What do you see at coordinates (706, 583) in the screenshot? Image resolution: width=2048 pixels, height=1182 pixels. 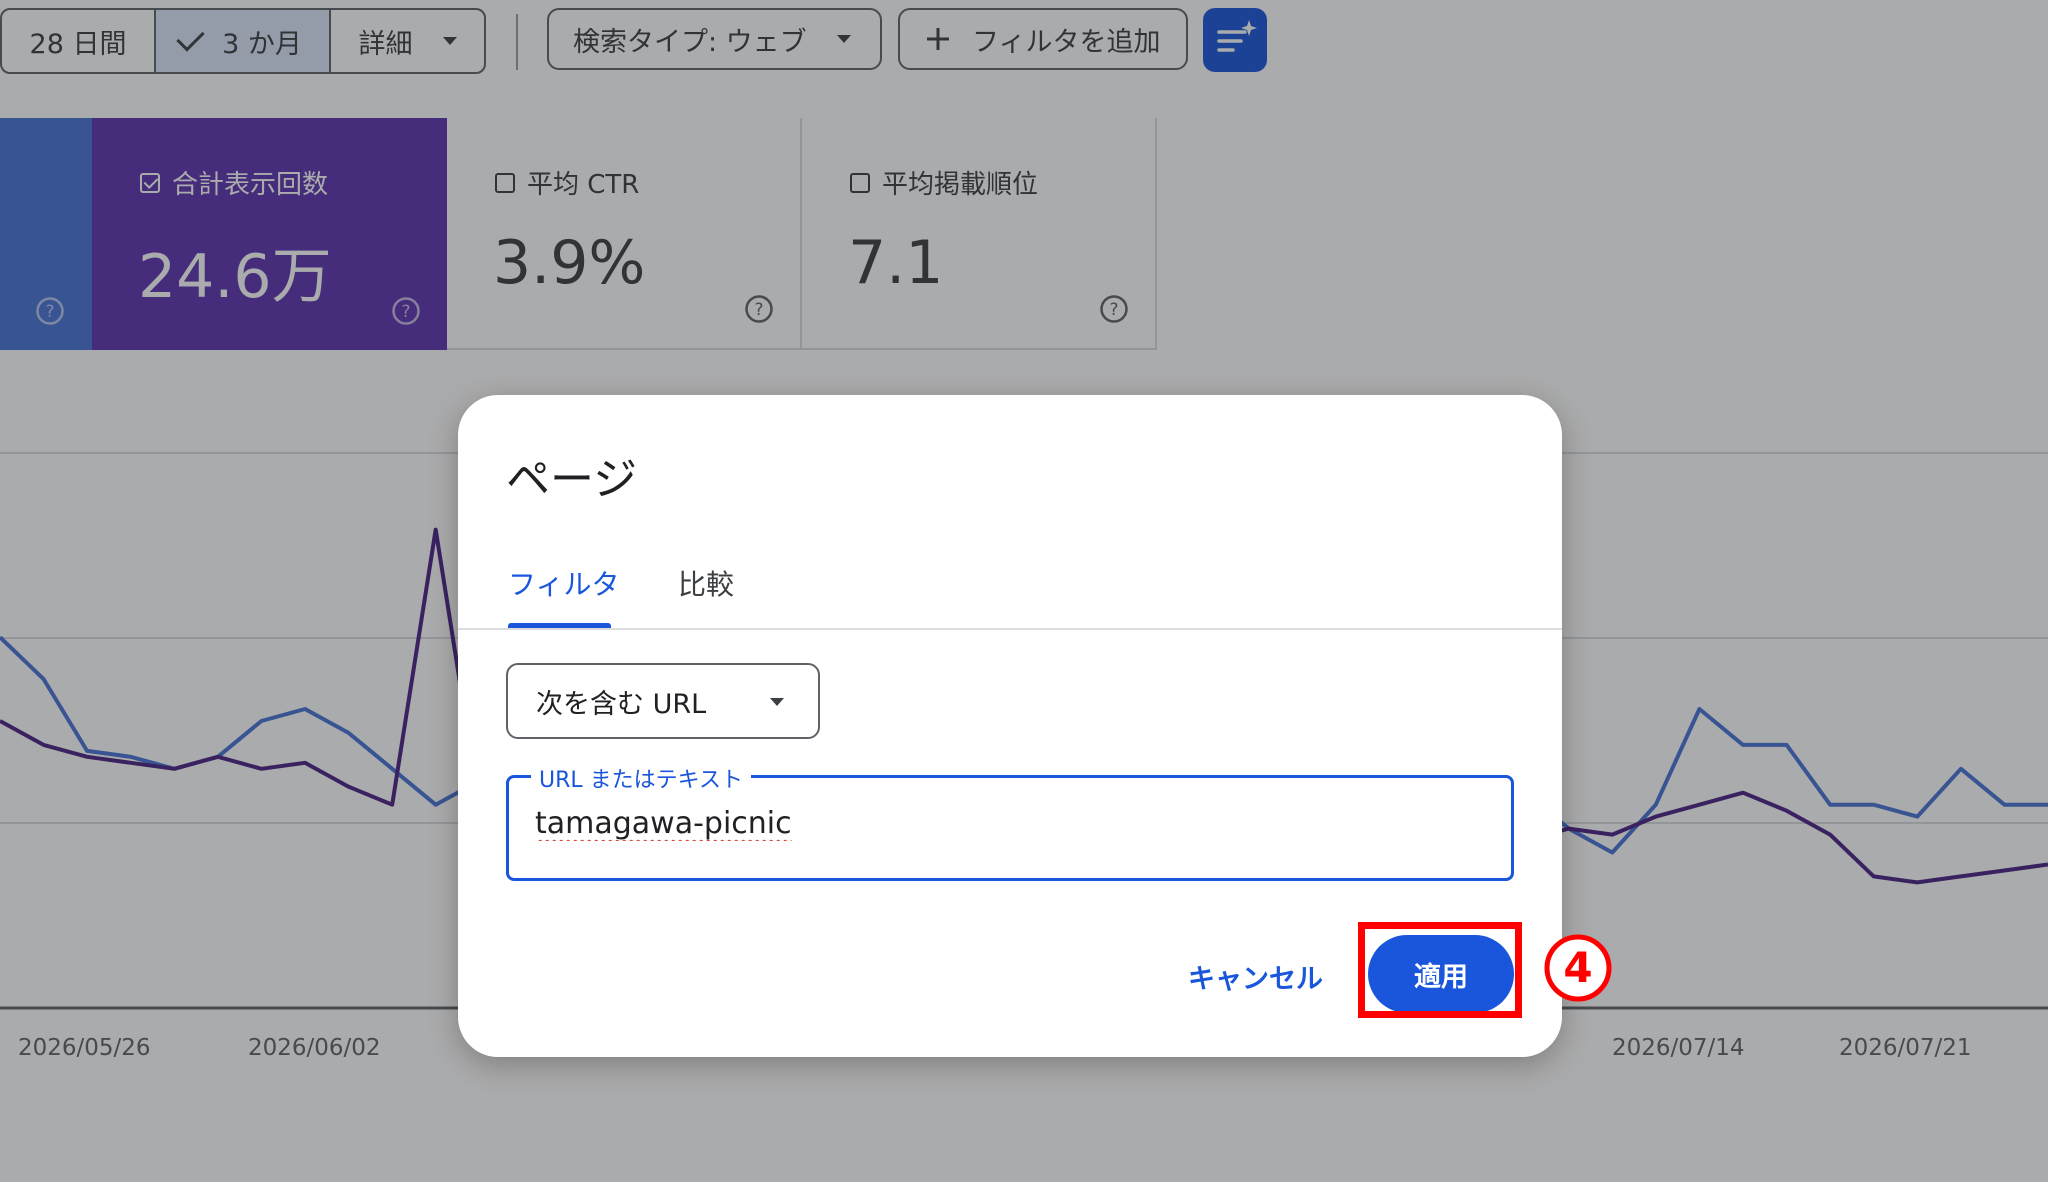 I see `tab-compare: 比較` at bounding box center [706, 583].